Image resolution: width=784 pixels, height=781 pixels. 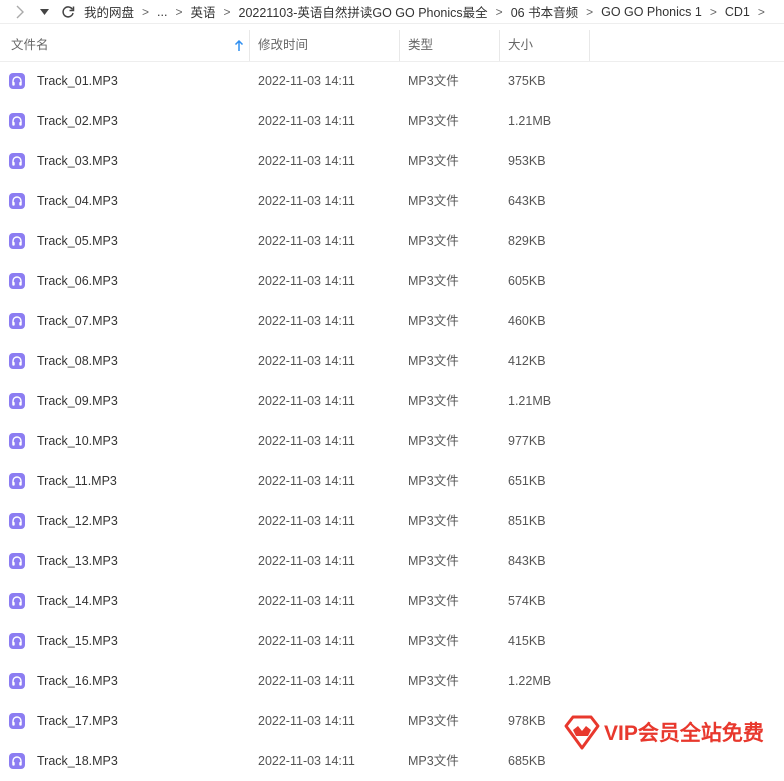 I want to click on column-header-name: 文件名, so click(x=125, y=45).